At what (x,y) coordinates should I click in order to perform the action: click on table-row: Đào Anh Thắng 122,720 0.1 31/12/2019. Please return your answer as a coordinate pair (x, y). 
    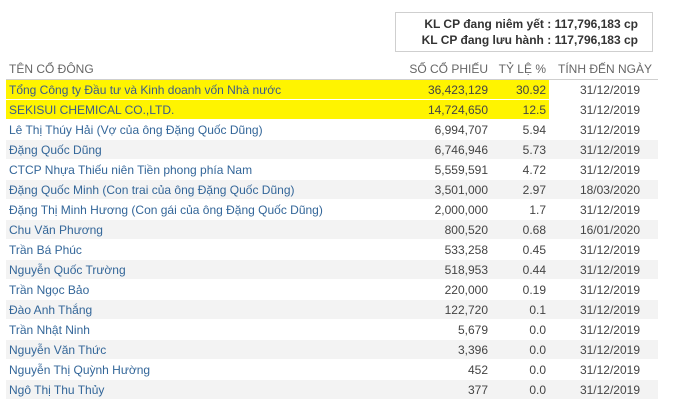
    Looking at the image, I should click on (332, 309).